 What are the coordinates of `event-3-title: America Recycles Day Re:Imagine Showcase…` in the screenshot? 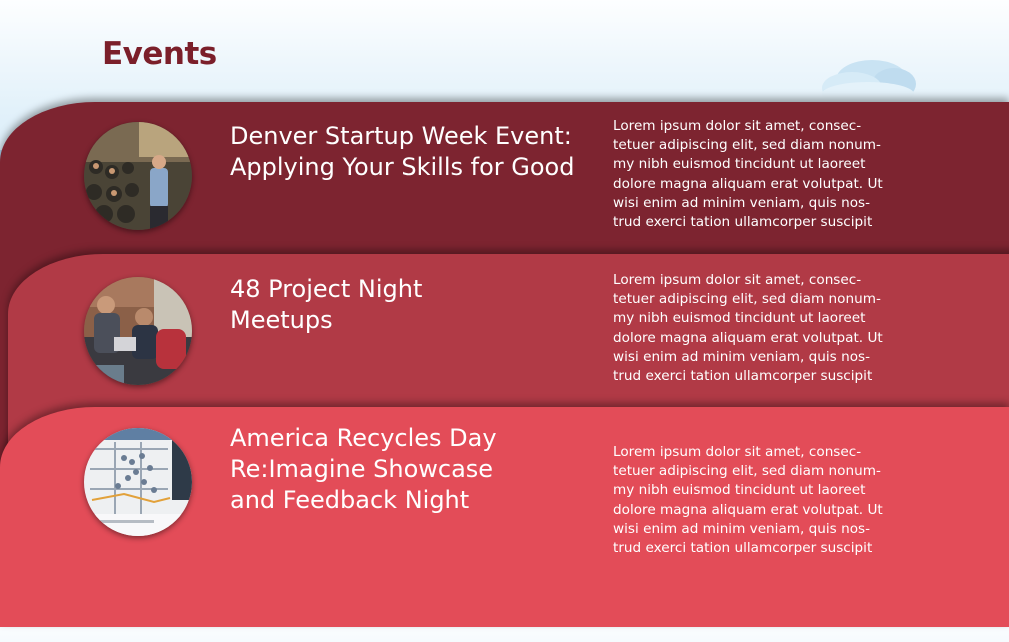 It's located at (363, 469).